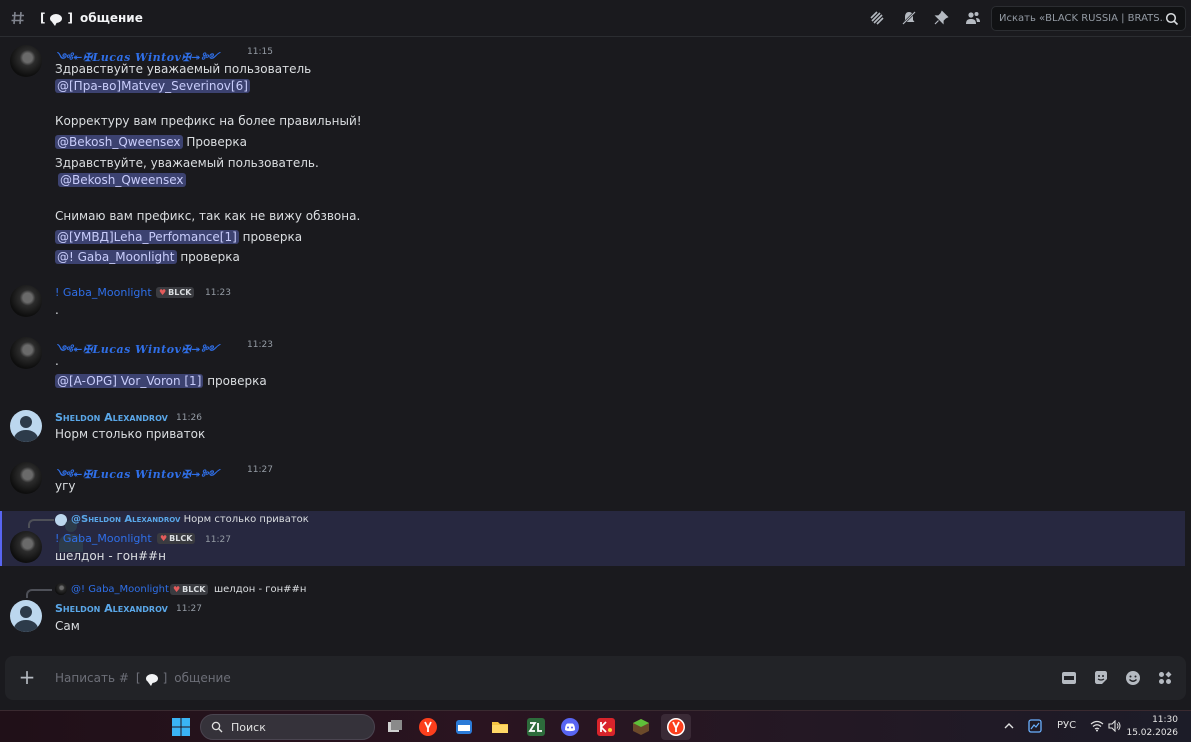 The height and width of the screenshot is (742, 1191). What do you see at coordinates (260, 52) in the screenshot?
I see `timestamp: 11:15` at bounding box center [260, 52].